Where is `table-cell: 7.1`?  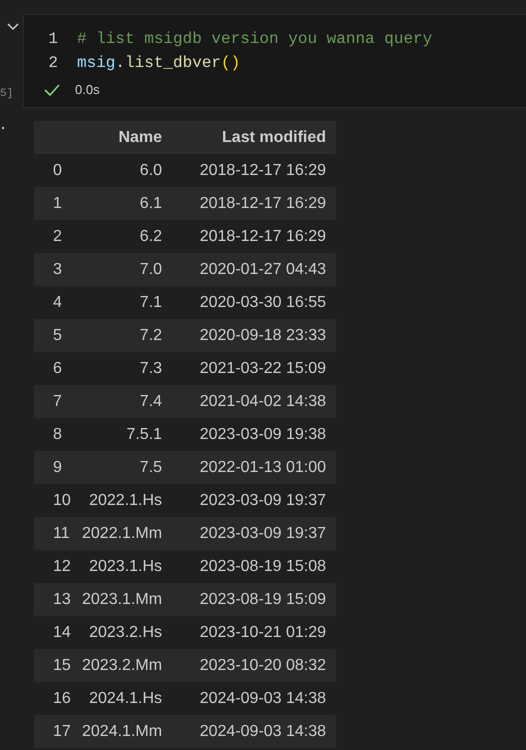
table-cell: 7.1 is located at coordinates (127, 302).